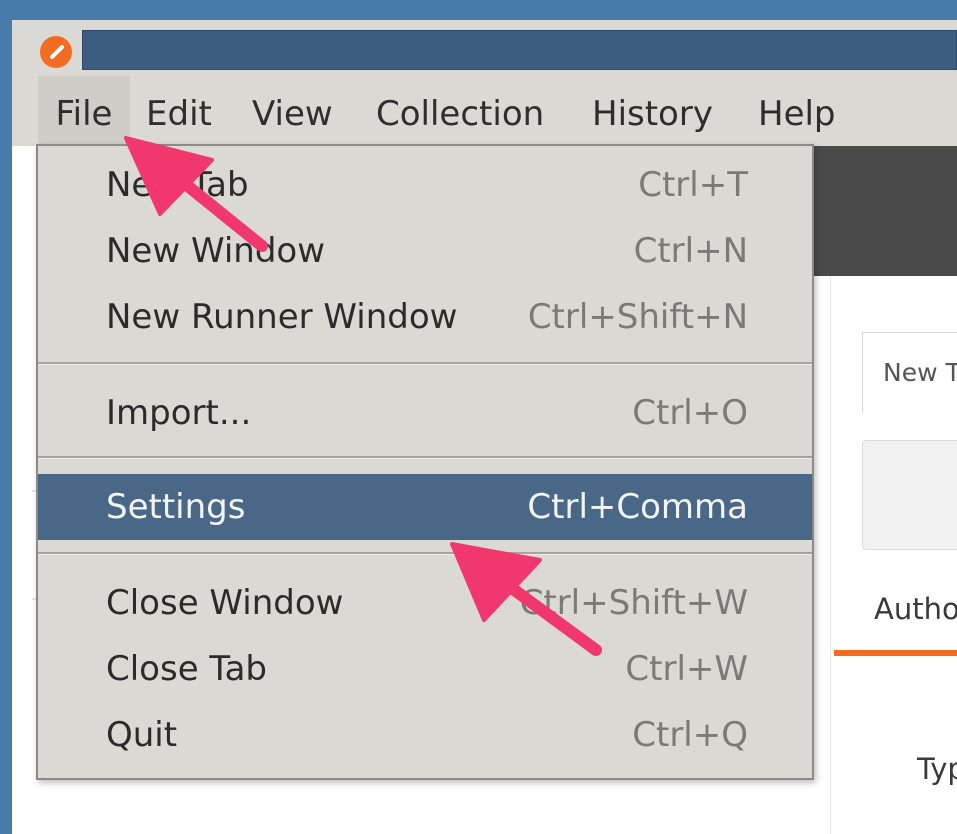 Image resolution: width=957 pixels, height=834 pixels. What do you see at coordinates (225, 603) in the screenshot?
I see `menu-item-label: Close Window` at bounding box center [225, 603].